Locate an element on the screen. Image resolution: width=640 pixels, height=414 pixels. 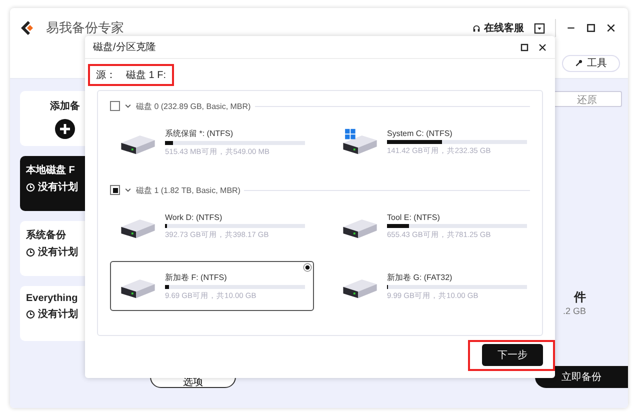
task-title: 本地磁盘 F is located at coordinates (51, 170).